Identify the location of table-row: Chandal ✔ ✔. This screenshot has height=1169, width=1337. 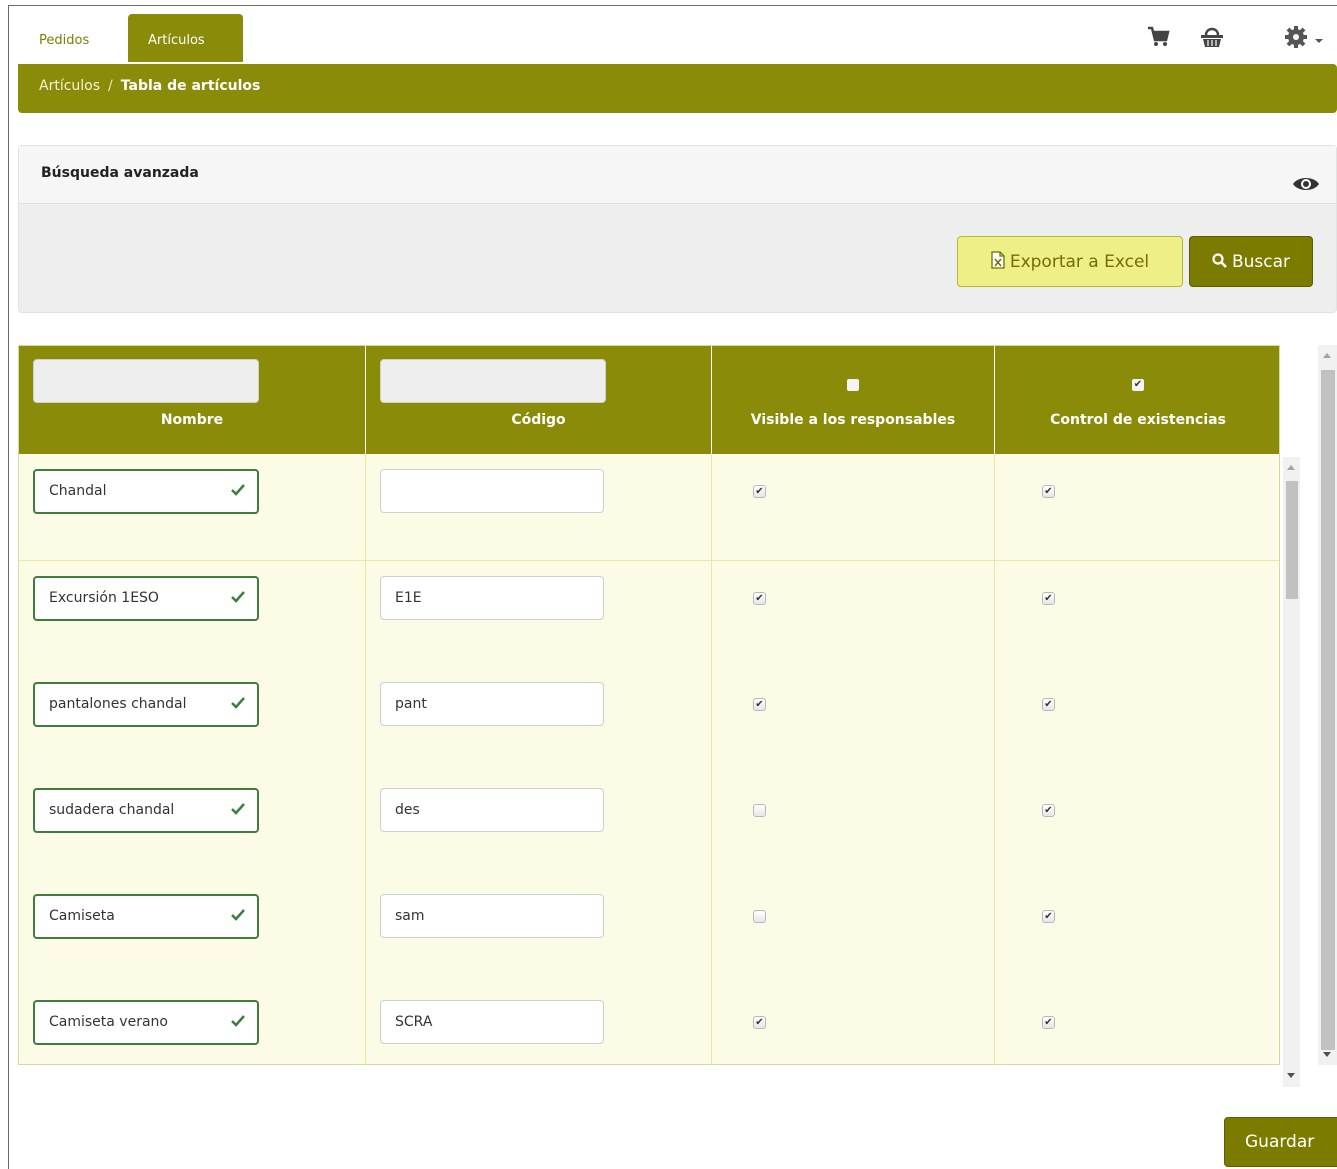
(649, 507).